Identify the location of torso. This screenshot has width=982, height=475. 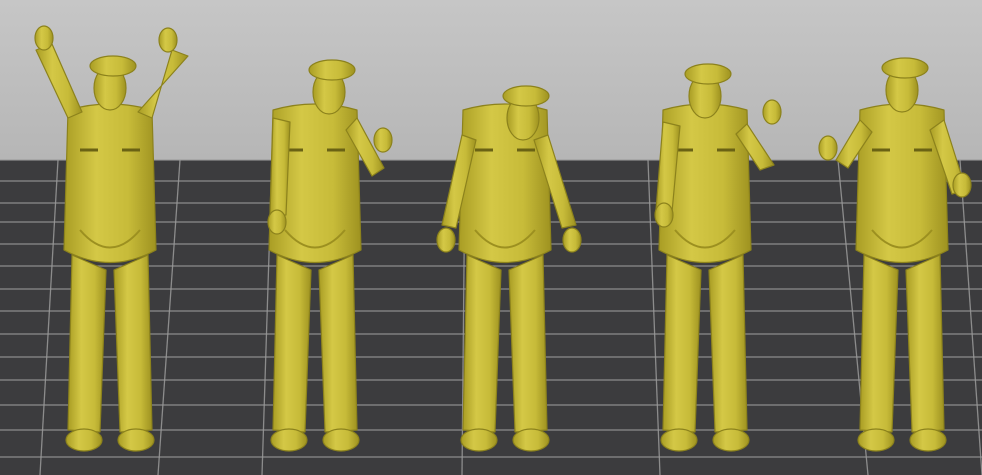
(110, 183).